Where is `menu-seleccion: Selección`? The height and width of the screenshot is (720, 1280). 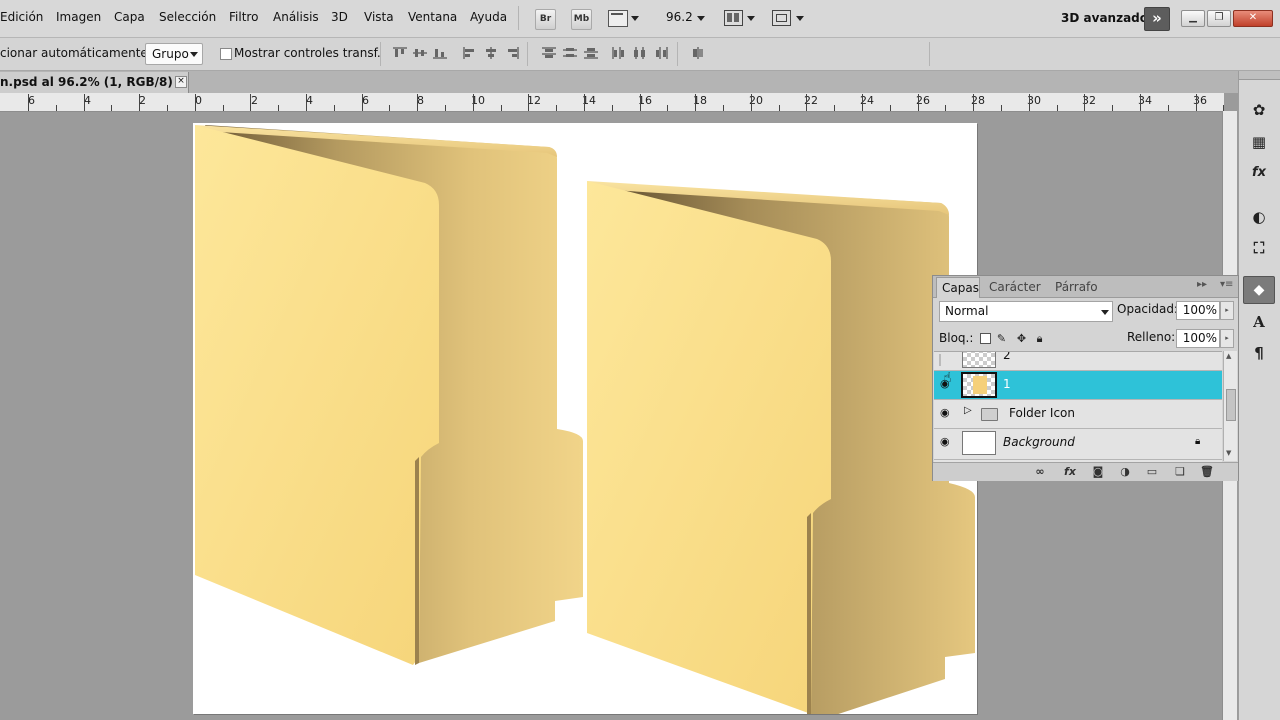
menu-seleccion: Selección is located at coordinates (187, 17).